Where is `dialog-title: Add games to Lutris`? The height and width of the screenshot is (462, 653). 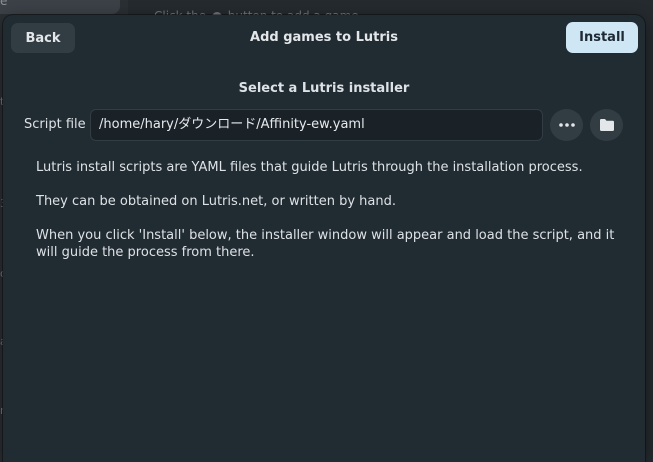 dialog-title: Add games to Lutris is located at coordinates (324, 37).